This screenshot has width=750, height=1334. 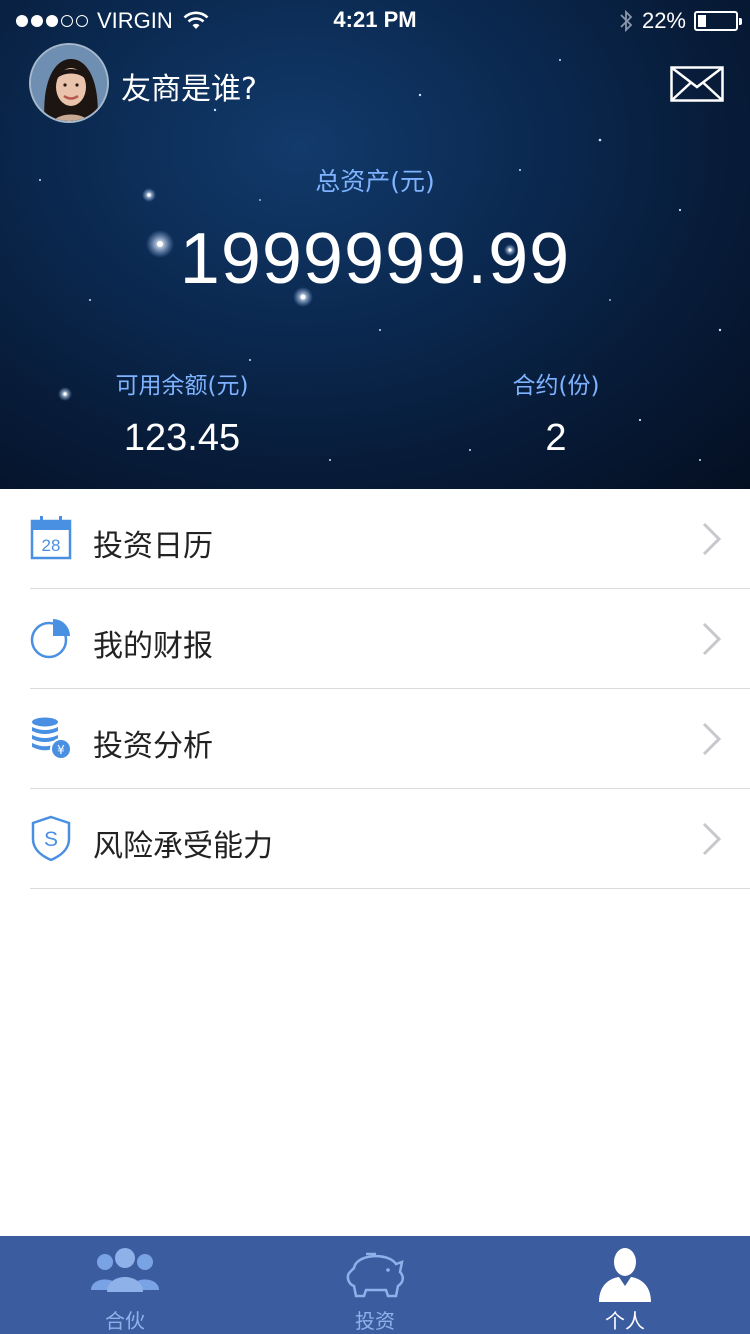 What do you see at coordinates (625, 1321) in the screenshot?
I see `tab-label: 个人` at bounding box center [625, 1321].